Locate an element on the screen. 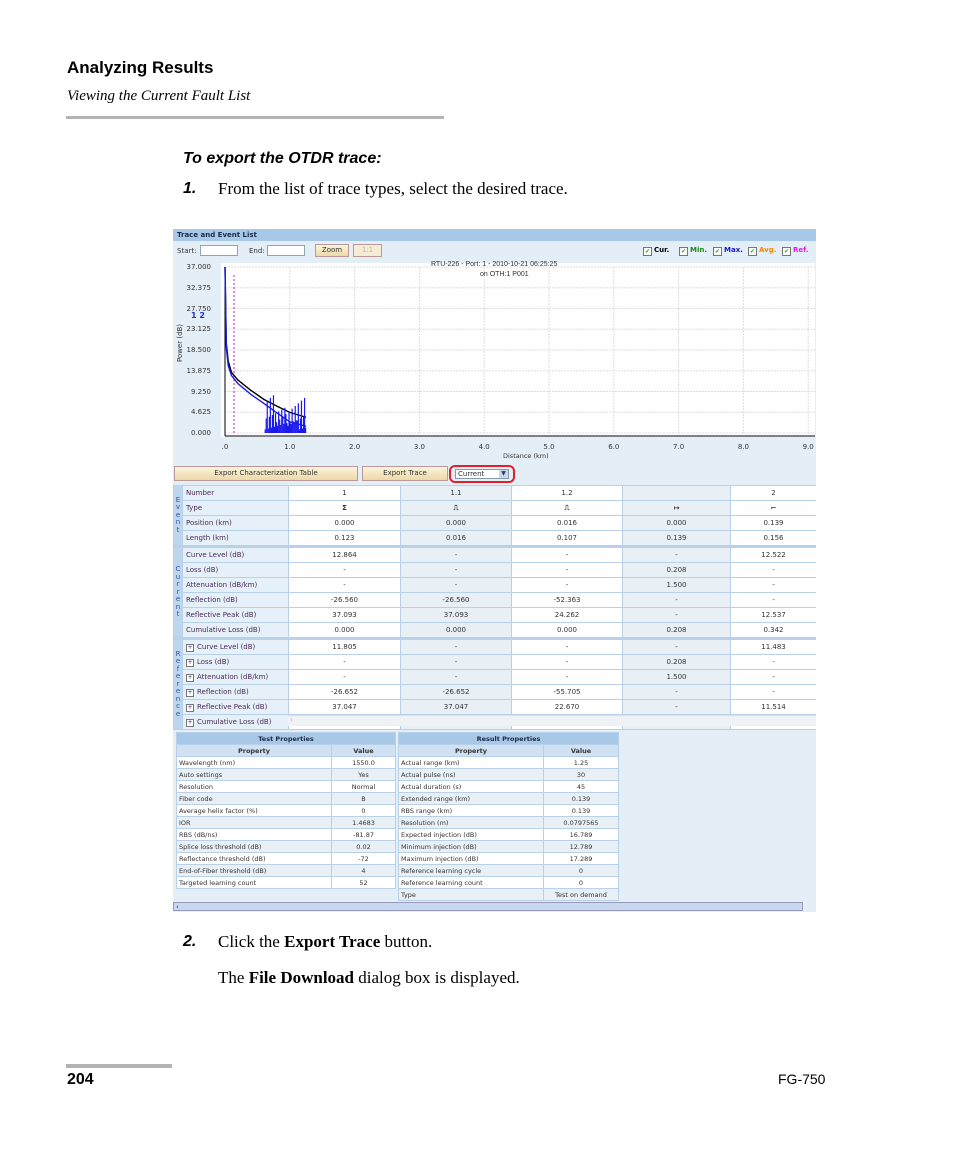 Image resolution: width=954 pixels, height=1159 pixels. row-header: Reflective Peak (dB) is located at coordinates (235, 615).